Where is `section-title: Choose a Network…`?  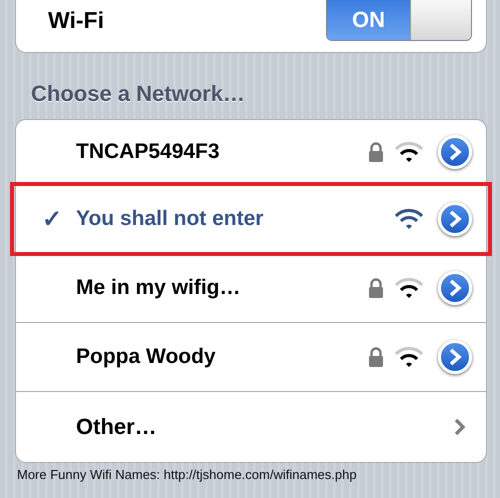
section-title: Choose a Network… is located at coordinates (138, 94).